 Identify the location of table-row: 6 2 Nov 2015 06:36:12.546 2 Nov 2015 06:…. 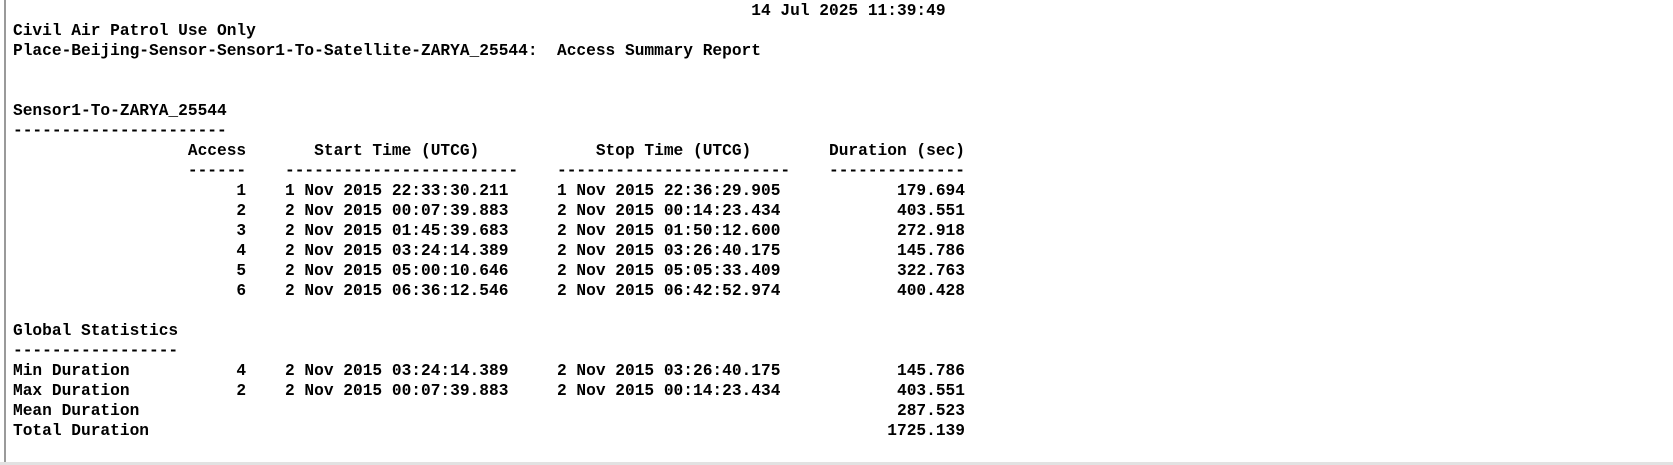
(489, 291).